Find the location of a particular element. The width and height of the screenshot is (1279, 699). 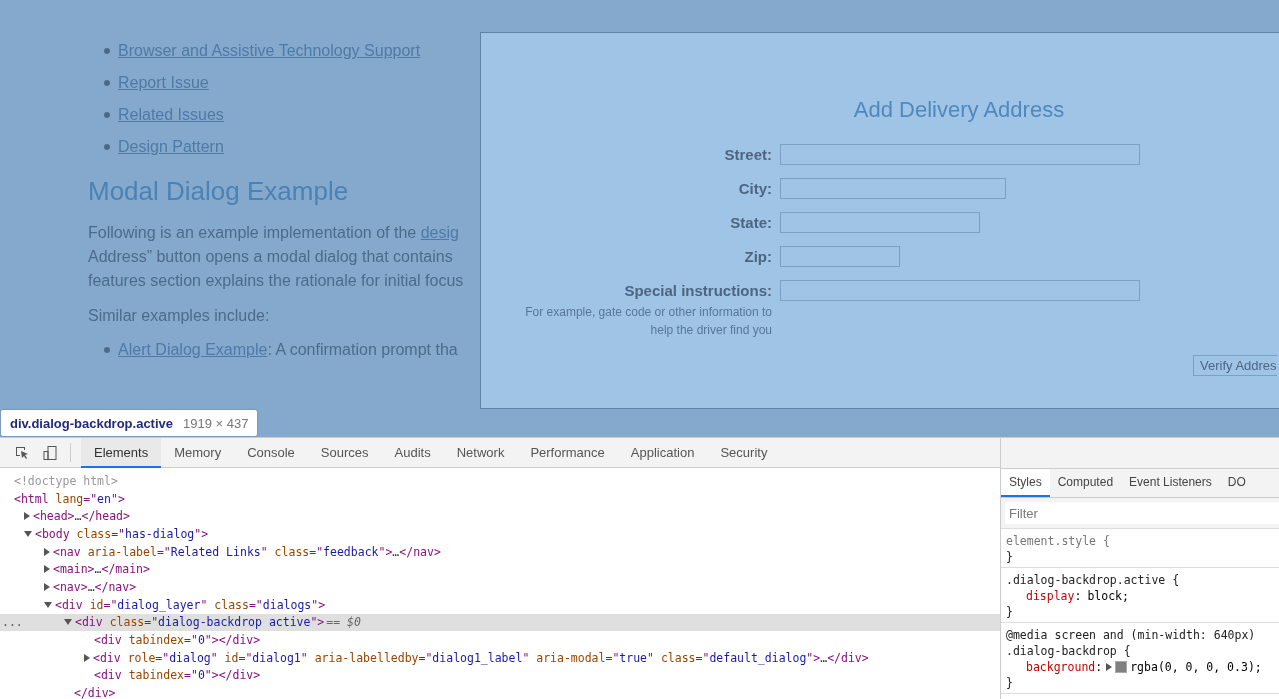

dom-row: <main>…</main> is located at coordinates (500, 569).